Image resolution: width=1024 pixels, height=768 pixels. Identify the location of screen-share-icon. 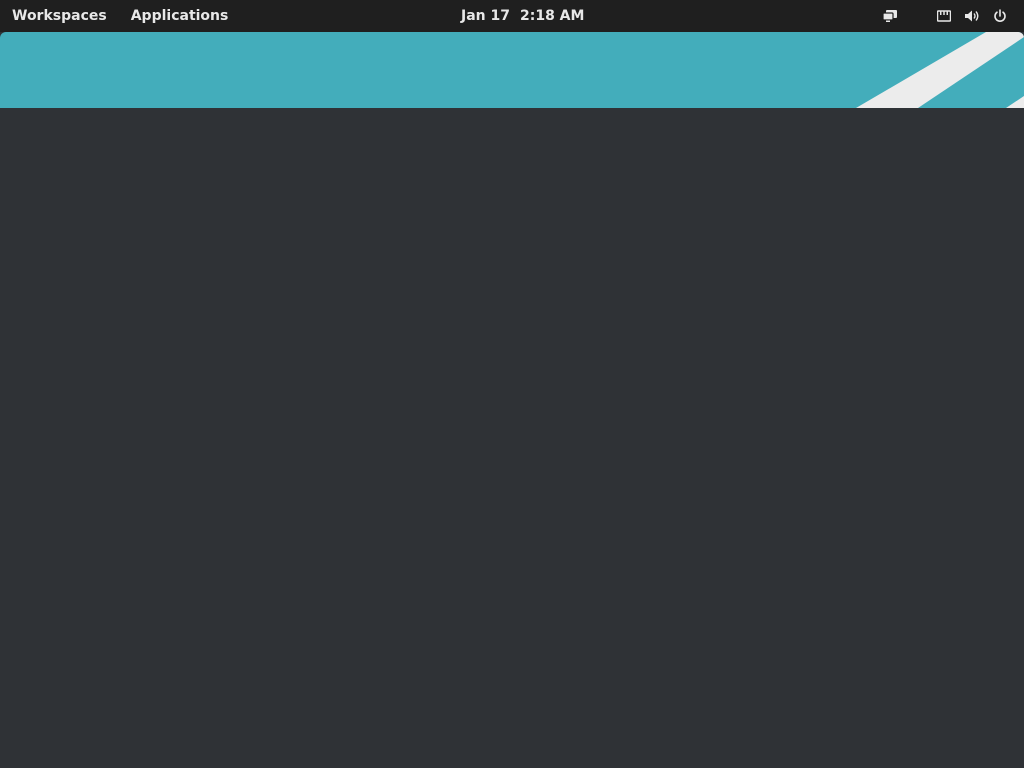
(890, 16).